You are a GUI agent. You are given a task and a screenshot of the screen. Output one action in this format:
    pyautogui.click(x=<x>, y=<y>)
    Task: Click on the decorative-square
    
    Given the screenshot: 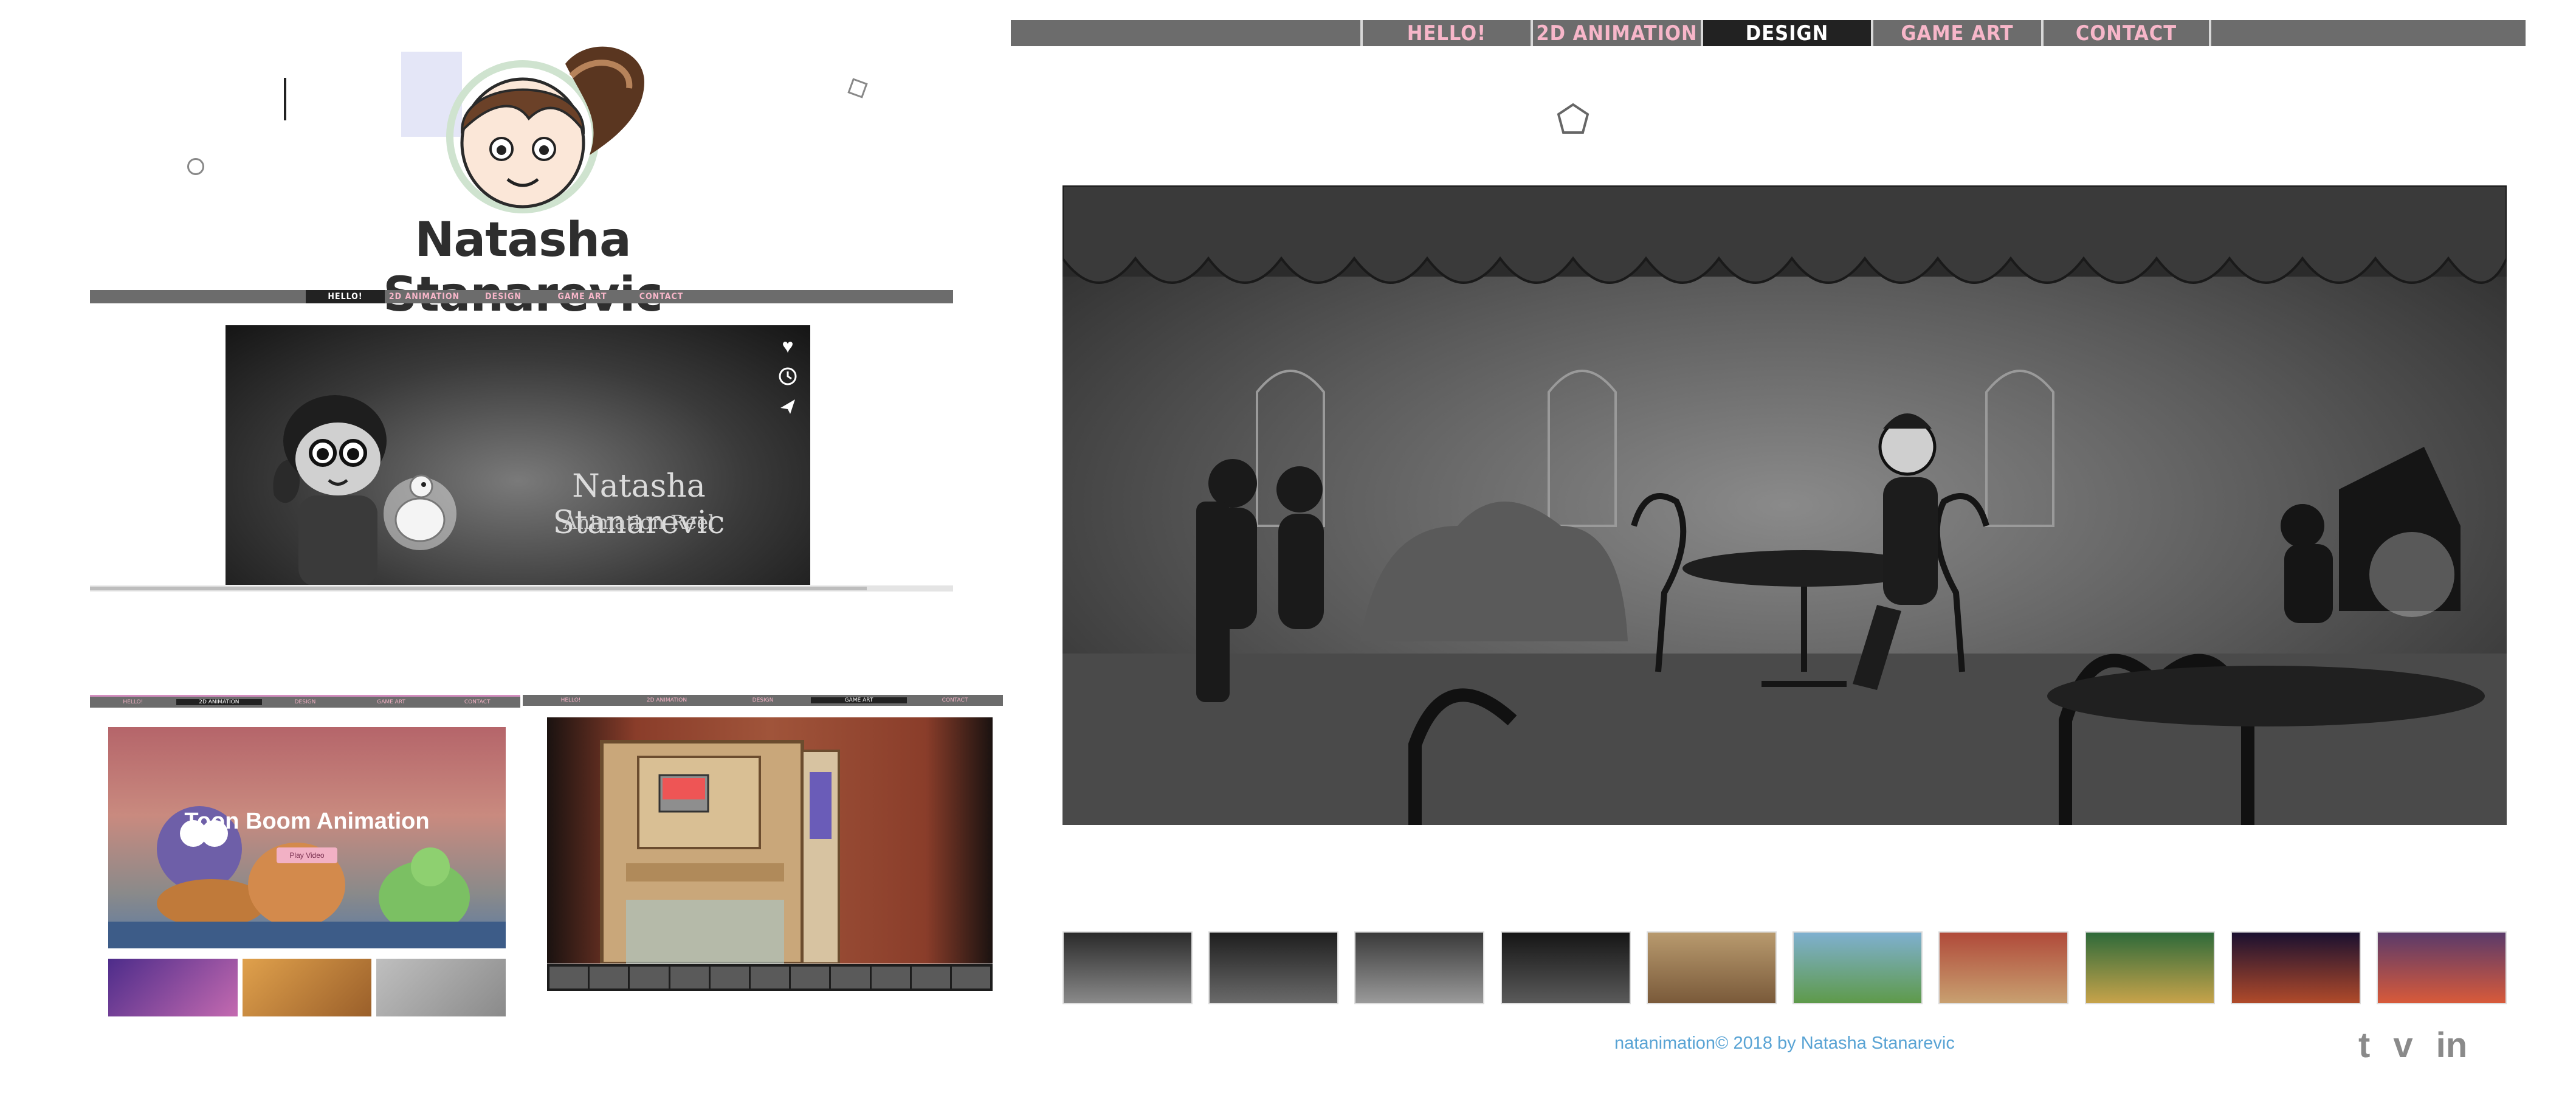 What is the action you would take?
    pyautogui.click(x=857, y=88)
    